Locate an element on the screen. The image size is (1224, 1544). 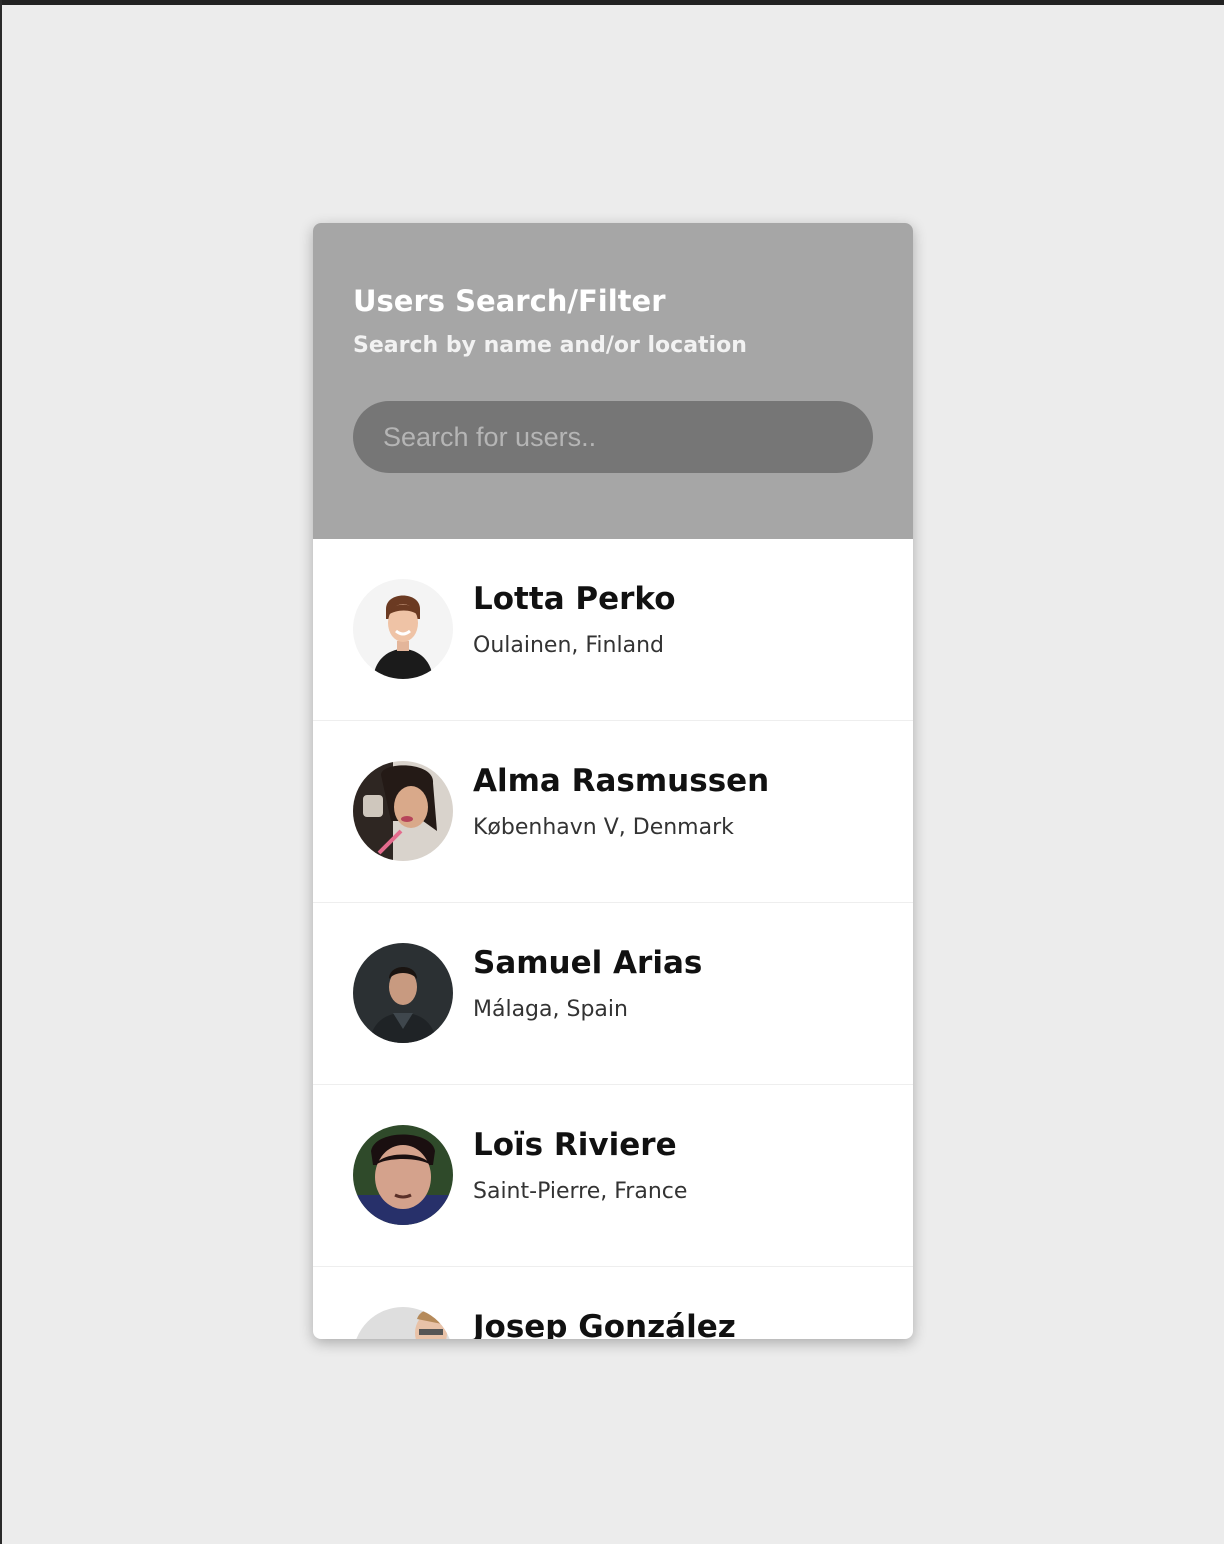
search-input is located at coordinates (613, 437).